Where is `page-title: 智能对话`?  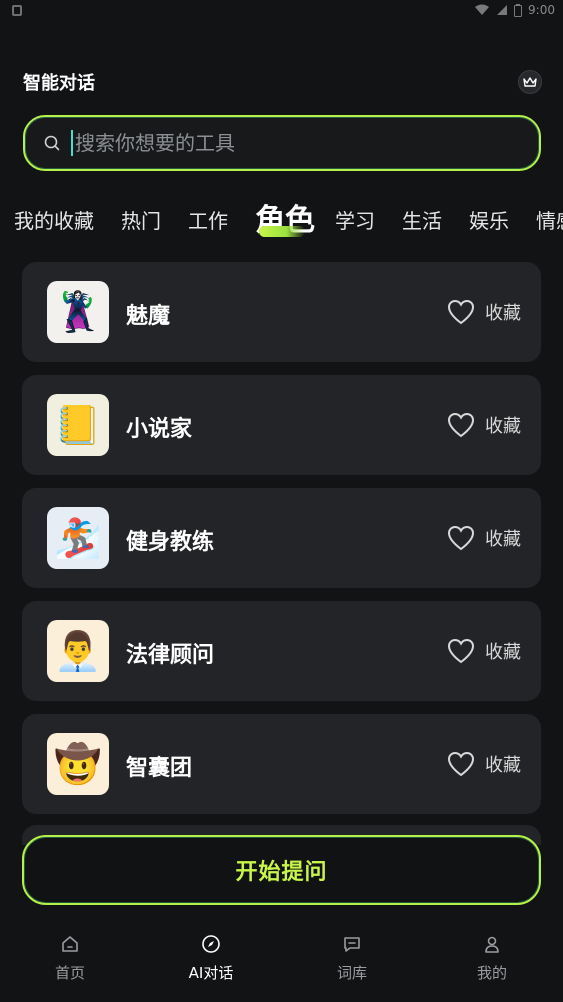
page-title: 智能对话 is located at coordinates (59, 83).